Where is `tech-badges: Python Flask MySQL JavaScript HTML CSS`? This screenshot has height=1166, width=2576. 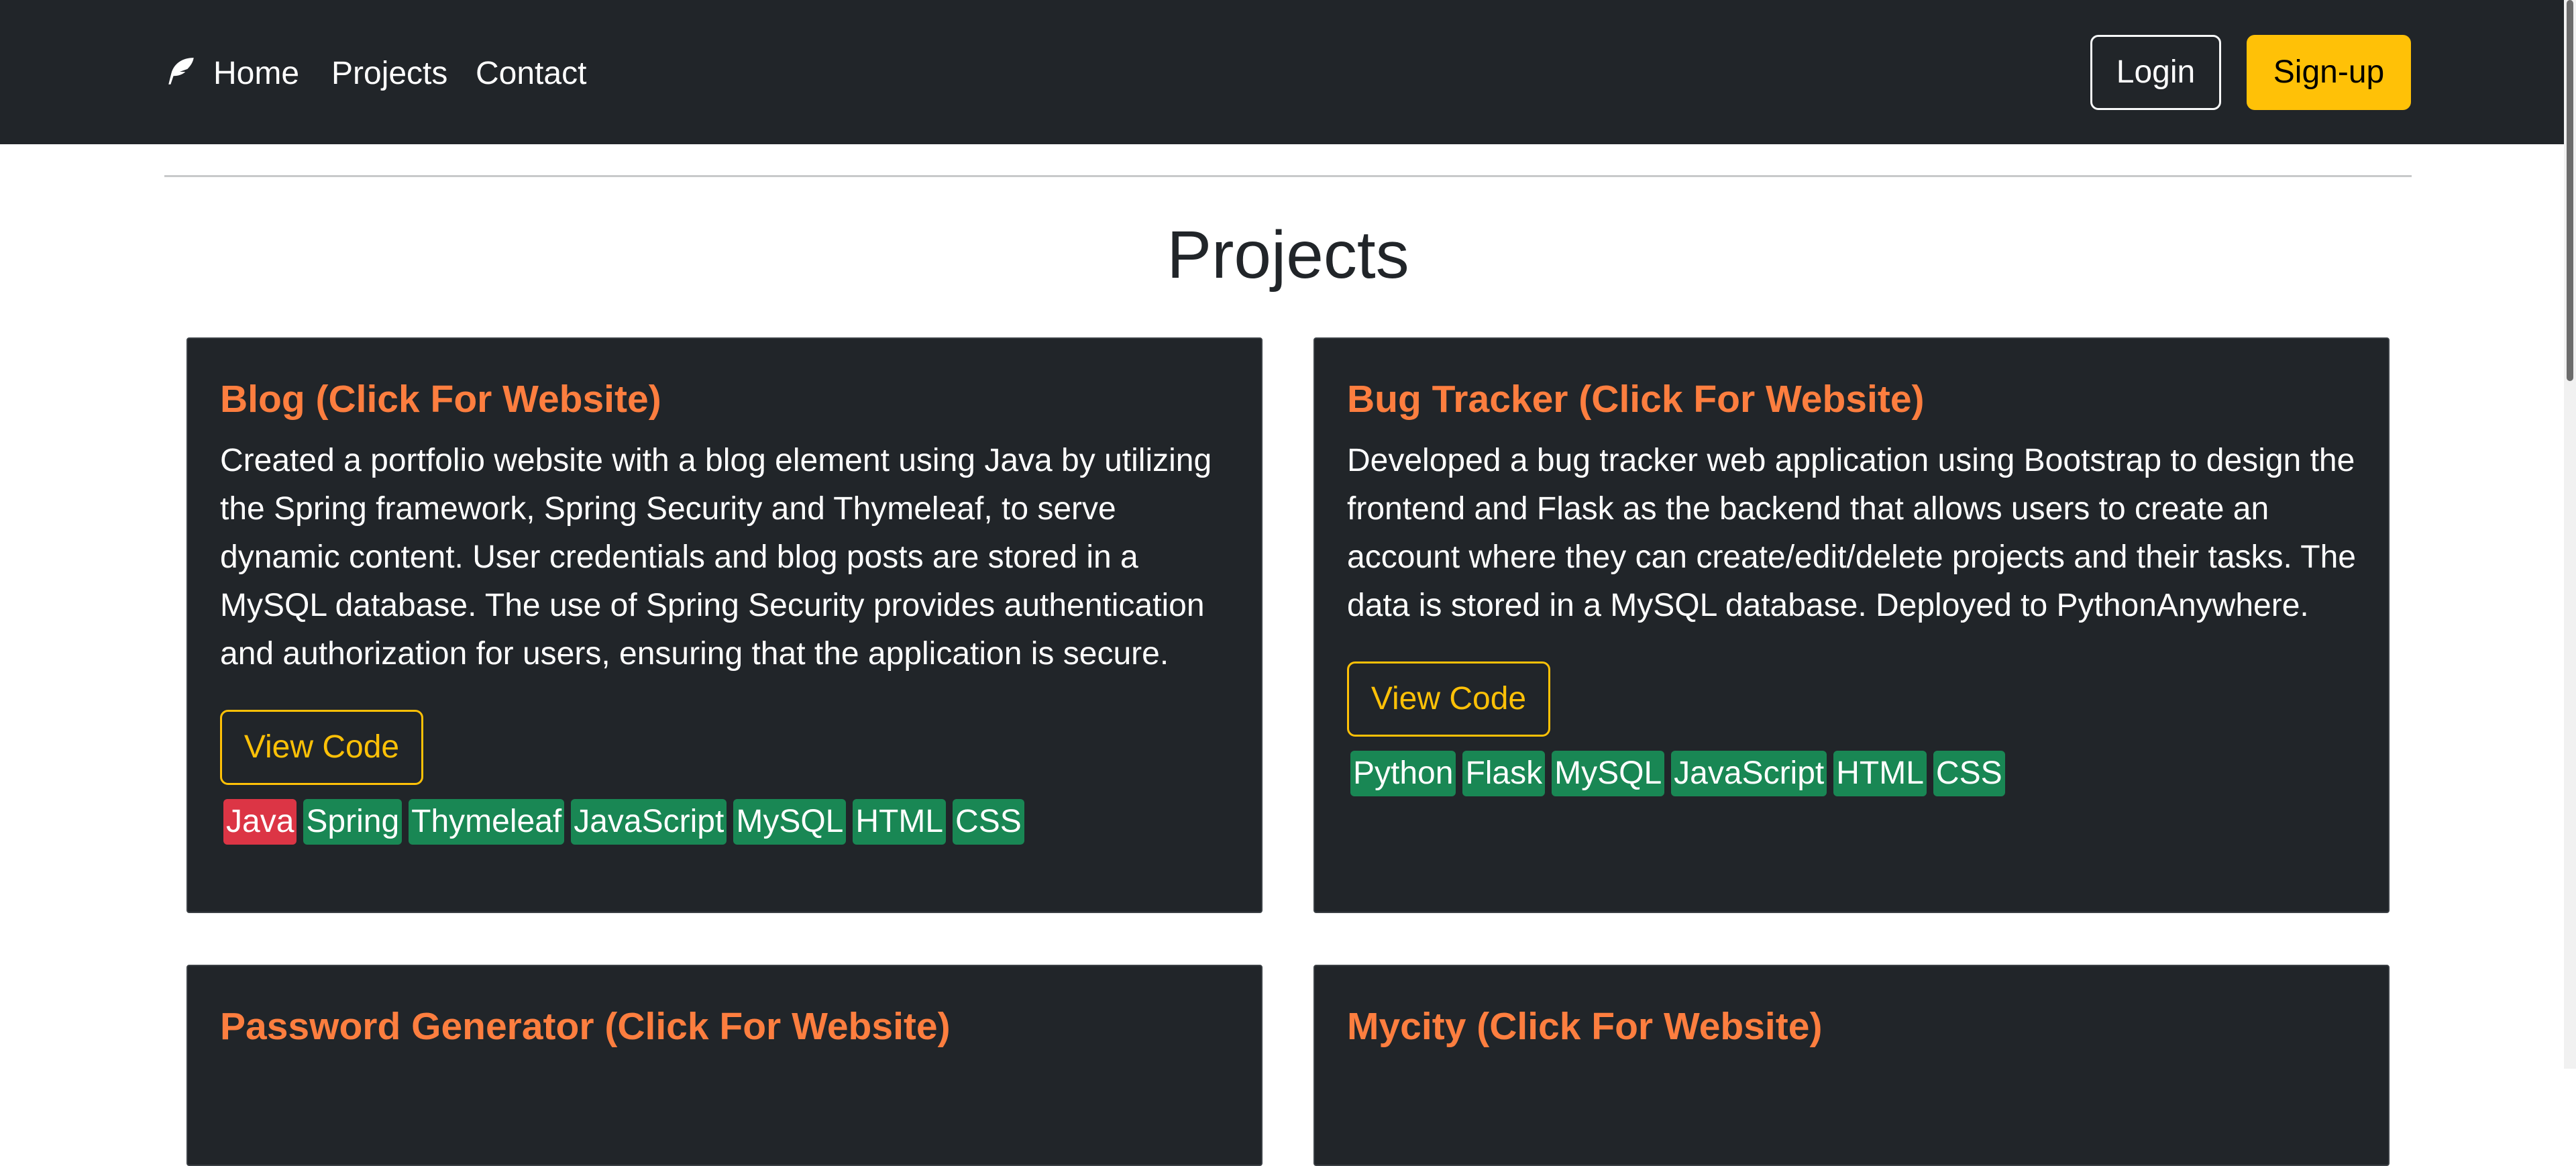
tech-badges: Python Flask MySQL JavaScript HTML CSS is located at coordinates (1677, 773).